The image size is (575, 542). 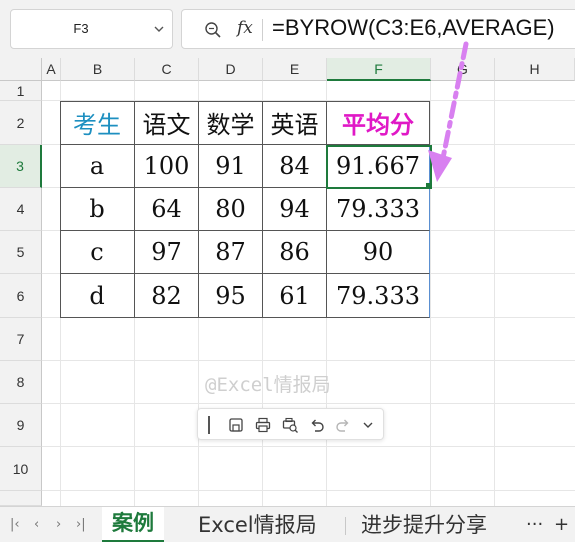 I want to click on name-box: F3, so click(x=91, y=29).